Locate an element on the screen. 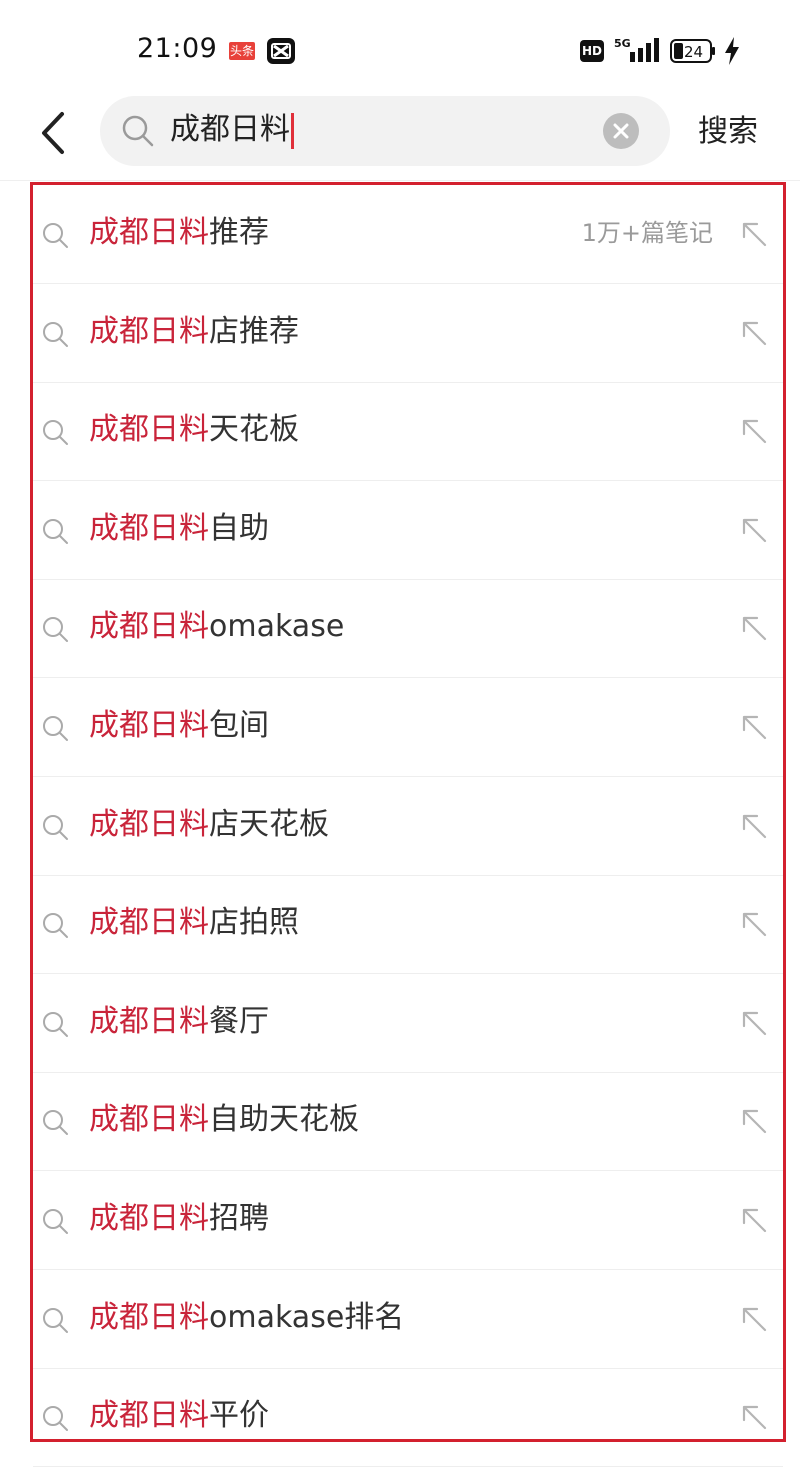 This screenshot has height=1467, width=800. toutiao-notification-icon: 头条 is located at coordinates (242, 51).